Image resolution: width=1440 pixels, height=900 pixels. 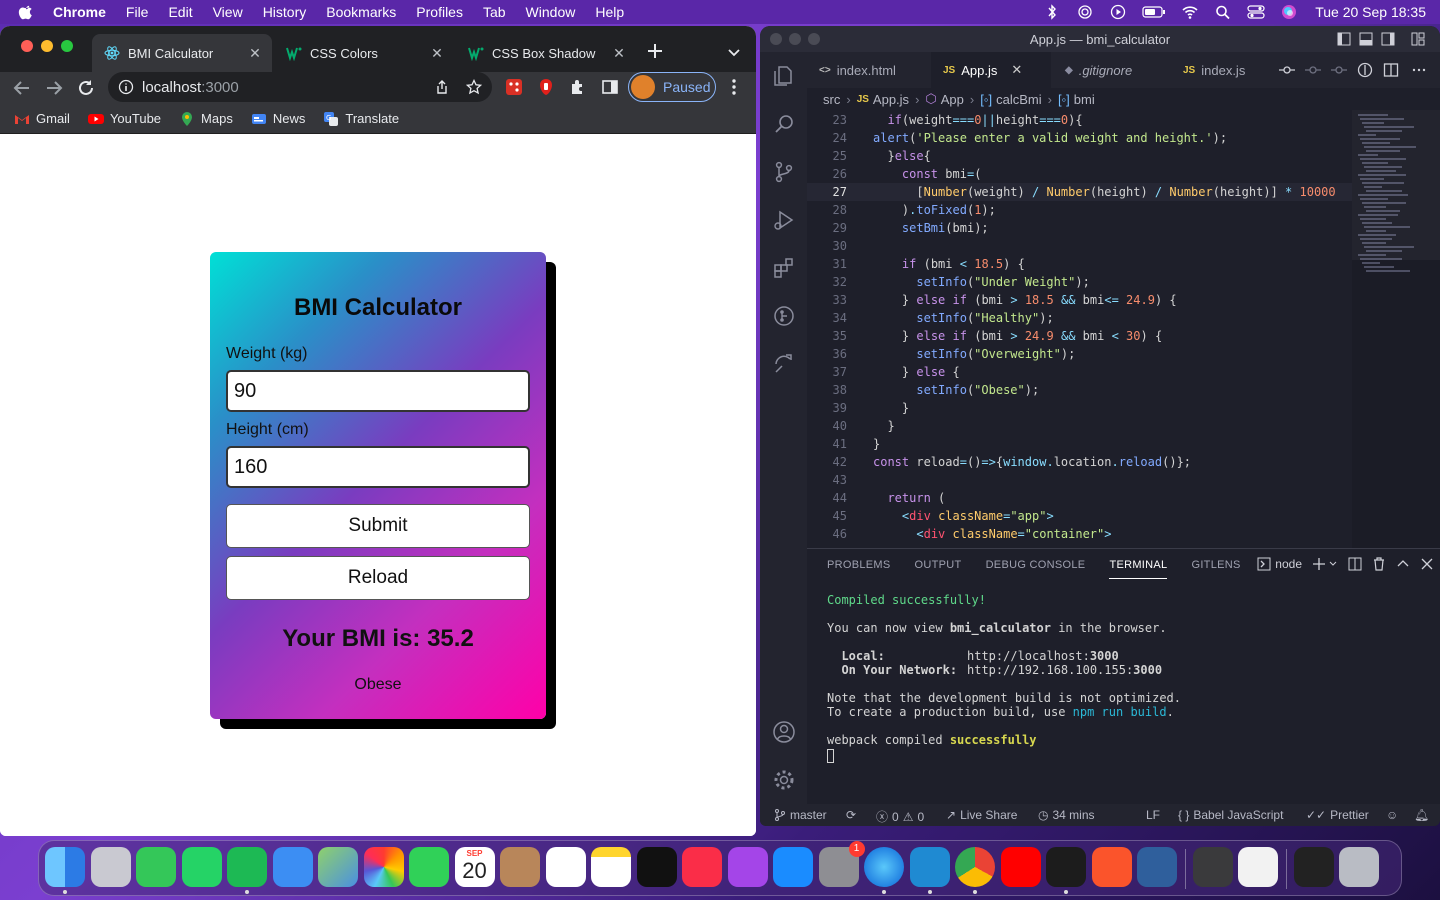 I want to click on music-icon, so click(x=702, y=867).